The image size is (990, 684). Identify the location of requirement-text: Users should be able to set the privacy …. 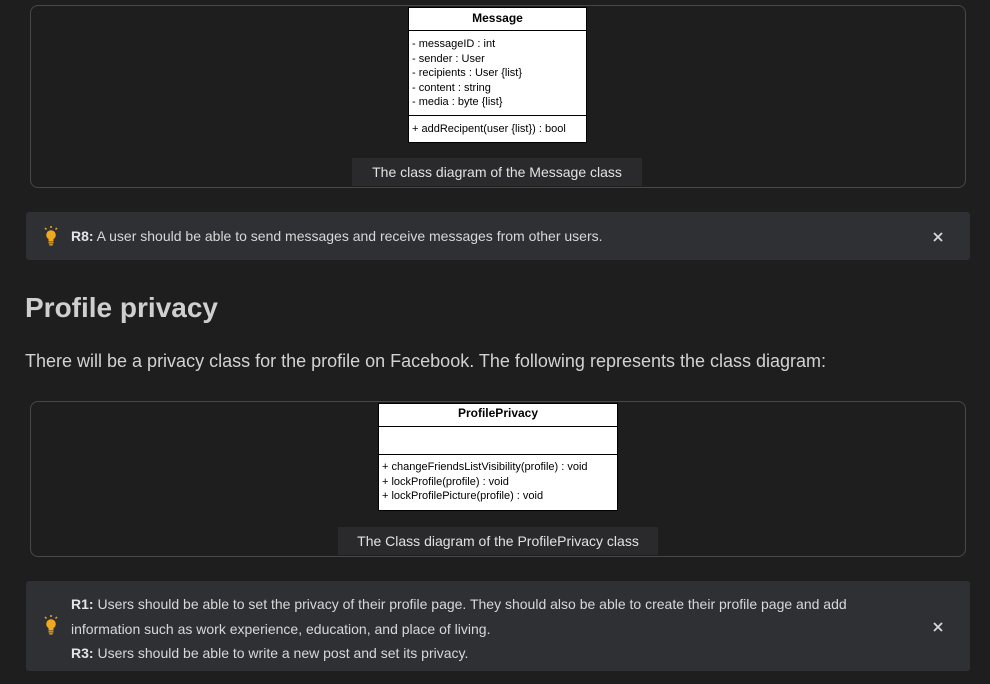
(470, 604).